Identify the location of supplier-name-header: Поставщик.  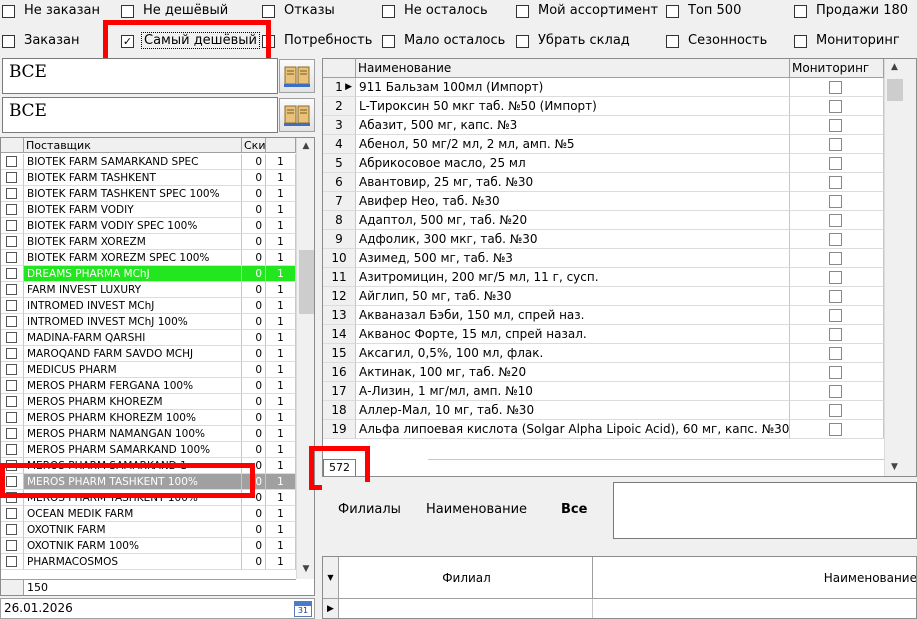
(133, 145).